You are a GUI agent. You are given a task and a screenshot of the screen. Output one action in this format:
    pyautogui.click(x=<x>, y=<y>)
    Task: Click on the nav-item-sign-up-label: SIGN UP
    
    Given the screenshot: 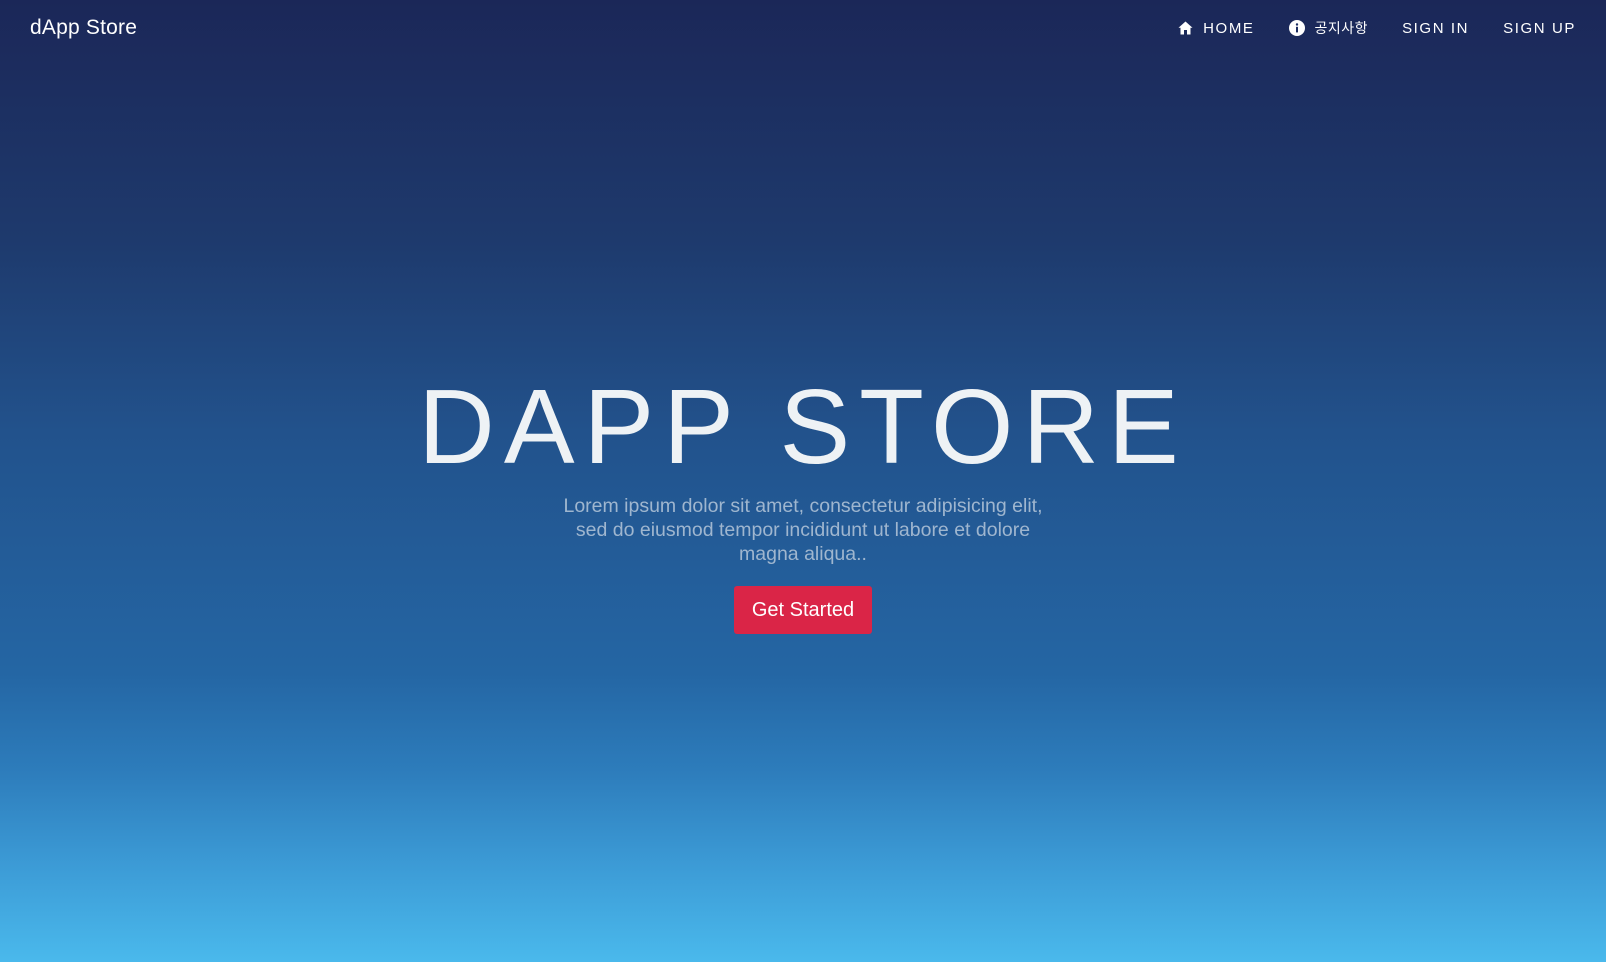 What is the action you would take?
    pyautogui.click(x=1539, y=28)
    